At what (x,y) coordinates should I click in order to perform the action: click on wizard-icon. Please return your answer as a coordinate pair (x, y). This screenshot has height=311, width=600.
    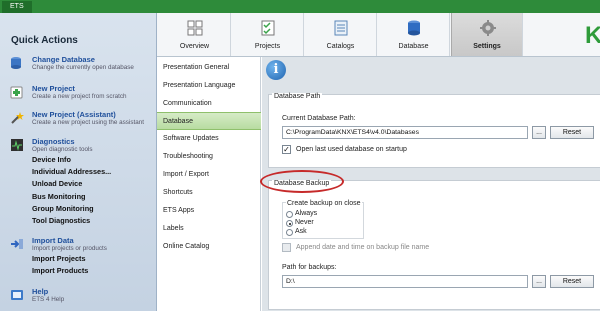
    Looking at the image, I should click on (17, 118).